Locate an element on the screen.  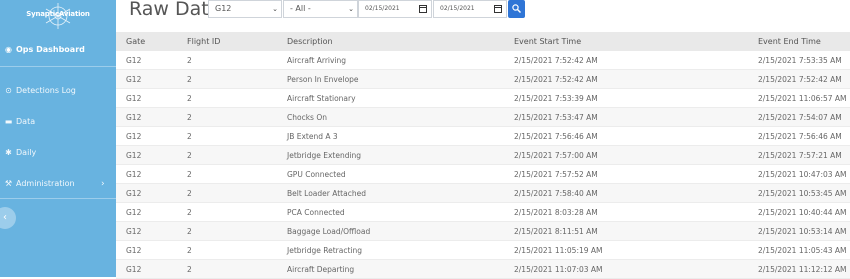
sidebar-item-label: Data is located at coordinates (26, 121).